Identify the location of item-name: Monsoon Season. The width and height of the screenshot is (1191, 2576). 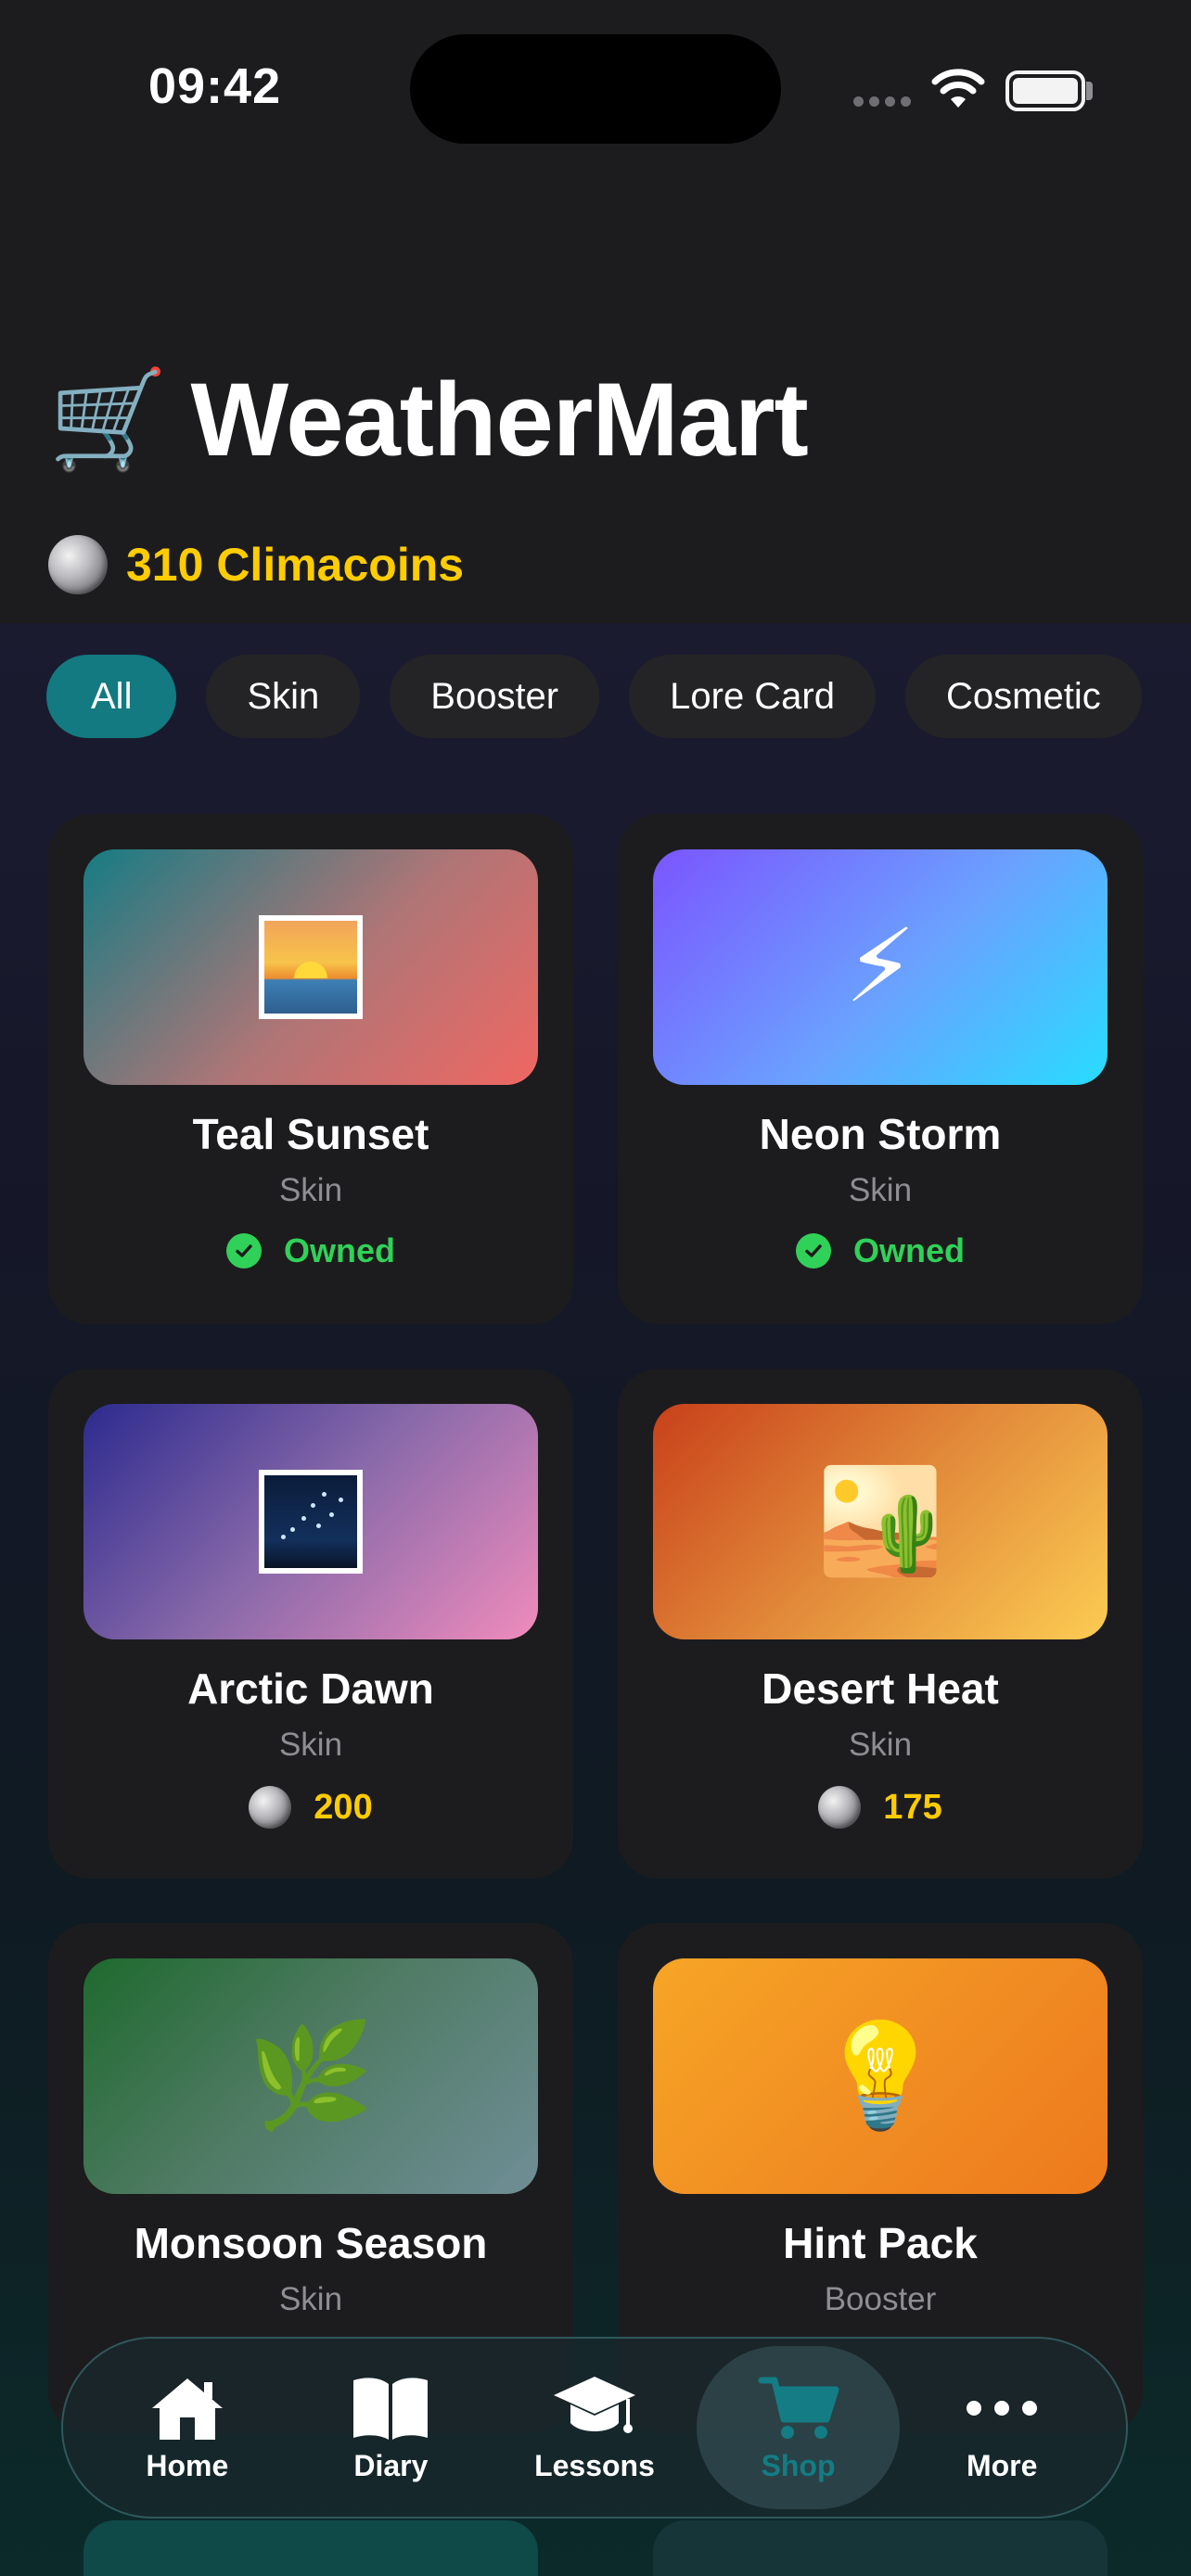
(311, 2243).